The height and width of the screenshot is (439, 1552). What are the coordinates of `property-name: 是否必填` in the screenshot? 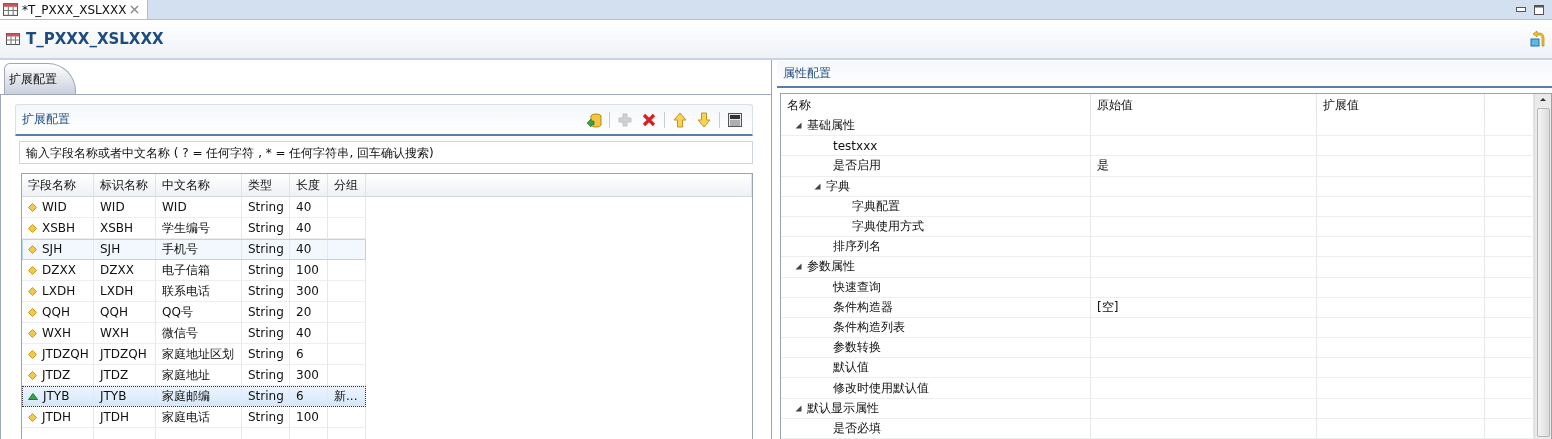 It's located at (857, 428).